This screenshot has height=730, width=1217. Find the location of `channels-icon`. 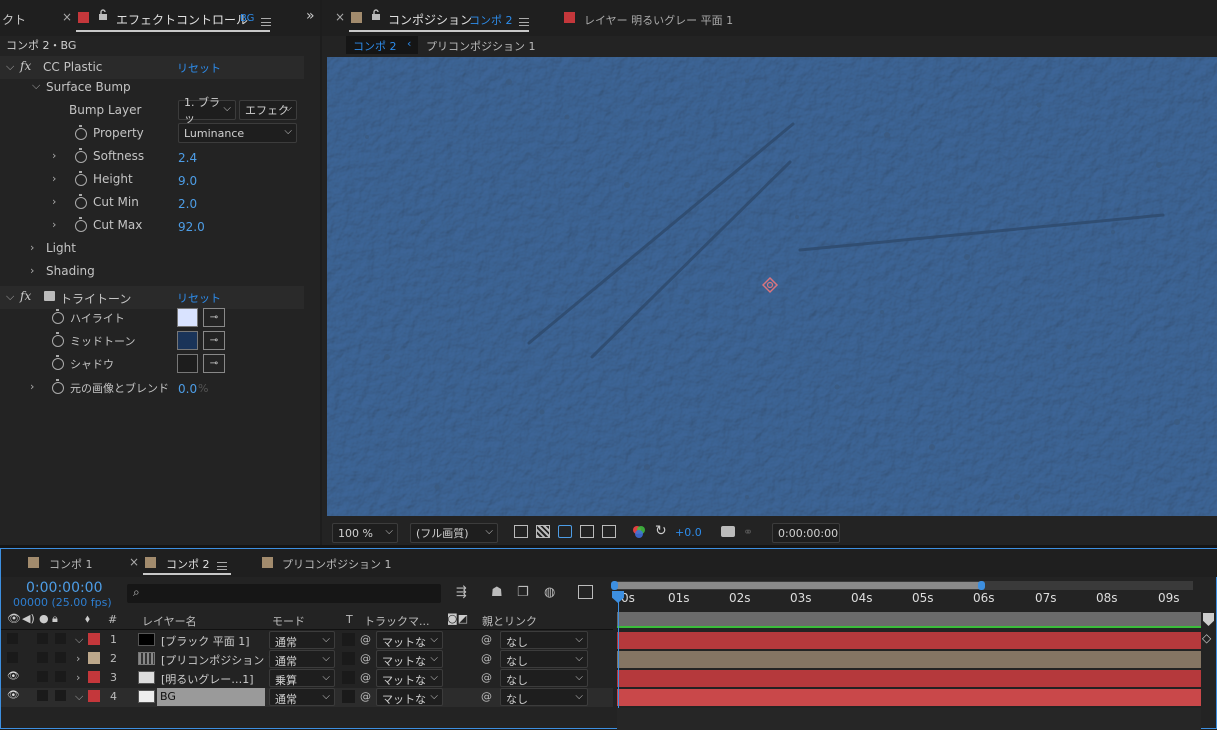

channels-icon is located at coordinates (639, 533).